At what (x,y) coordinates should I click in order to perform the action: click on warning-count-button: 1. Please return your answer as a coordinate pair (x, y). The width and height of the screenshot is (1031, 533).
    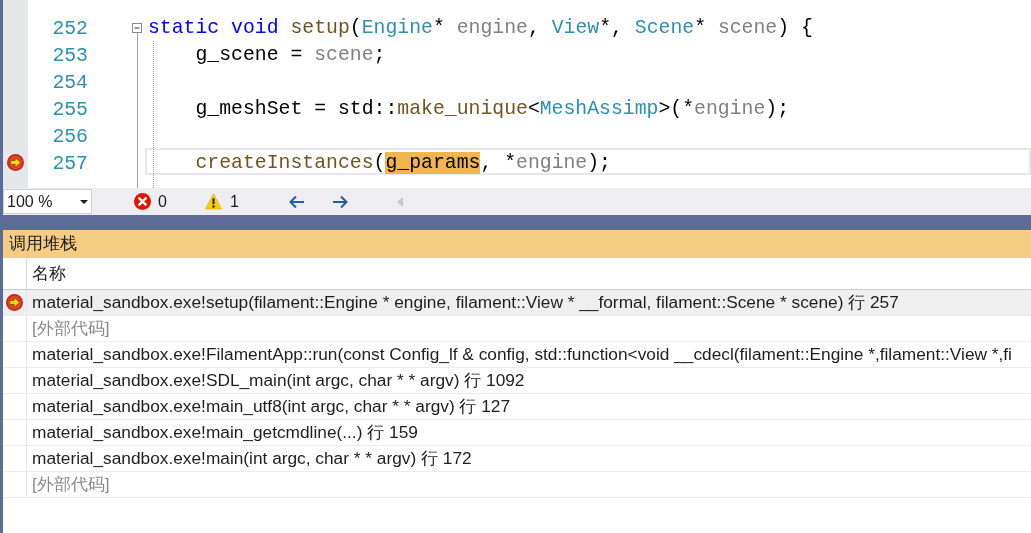
    Looking at the image, I should click on (221, 201).